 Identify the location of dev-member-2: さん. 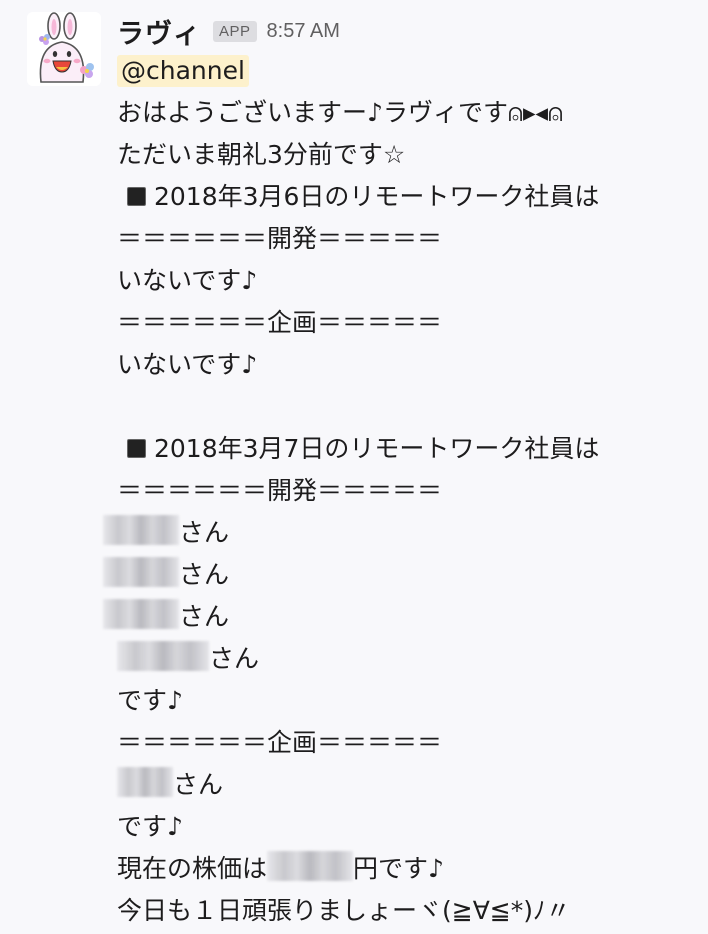
(402, 575).